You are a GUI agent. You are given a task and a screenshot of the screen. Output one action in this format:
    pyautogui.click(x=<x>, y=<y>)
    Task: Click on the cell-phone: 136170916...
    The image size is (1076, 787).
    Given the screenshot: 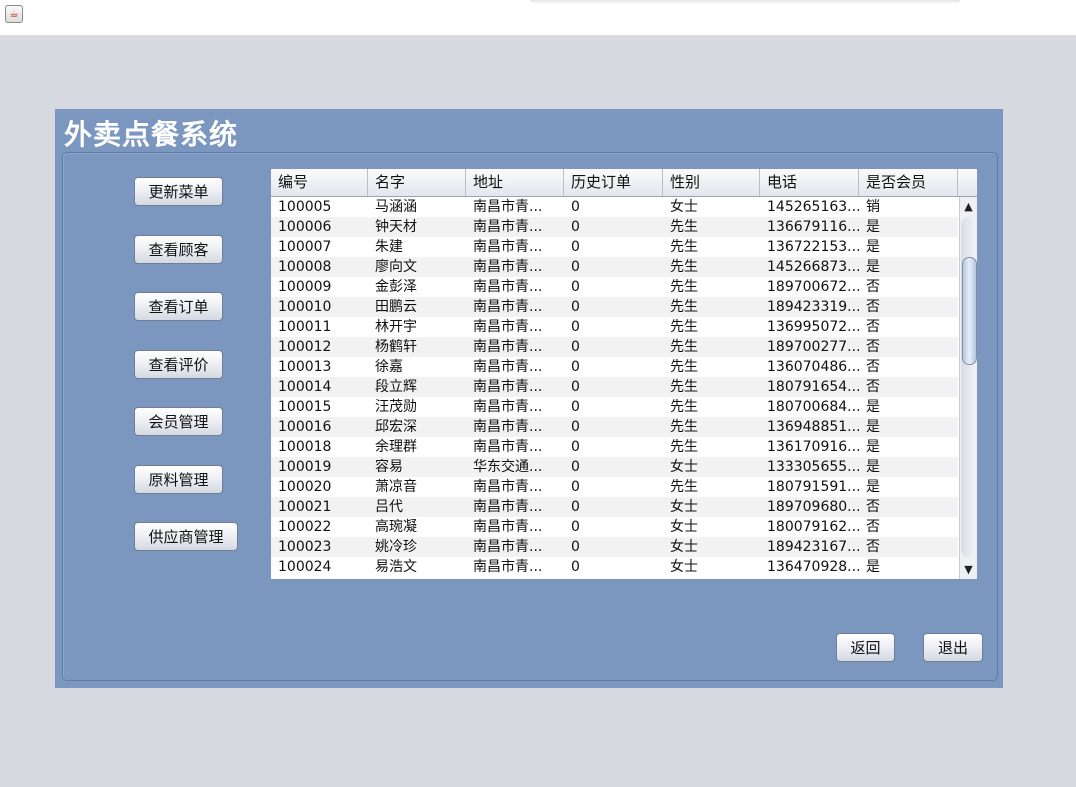 What is the action you would take?
    pyautogui.click(x=809, y=447)
    